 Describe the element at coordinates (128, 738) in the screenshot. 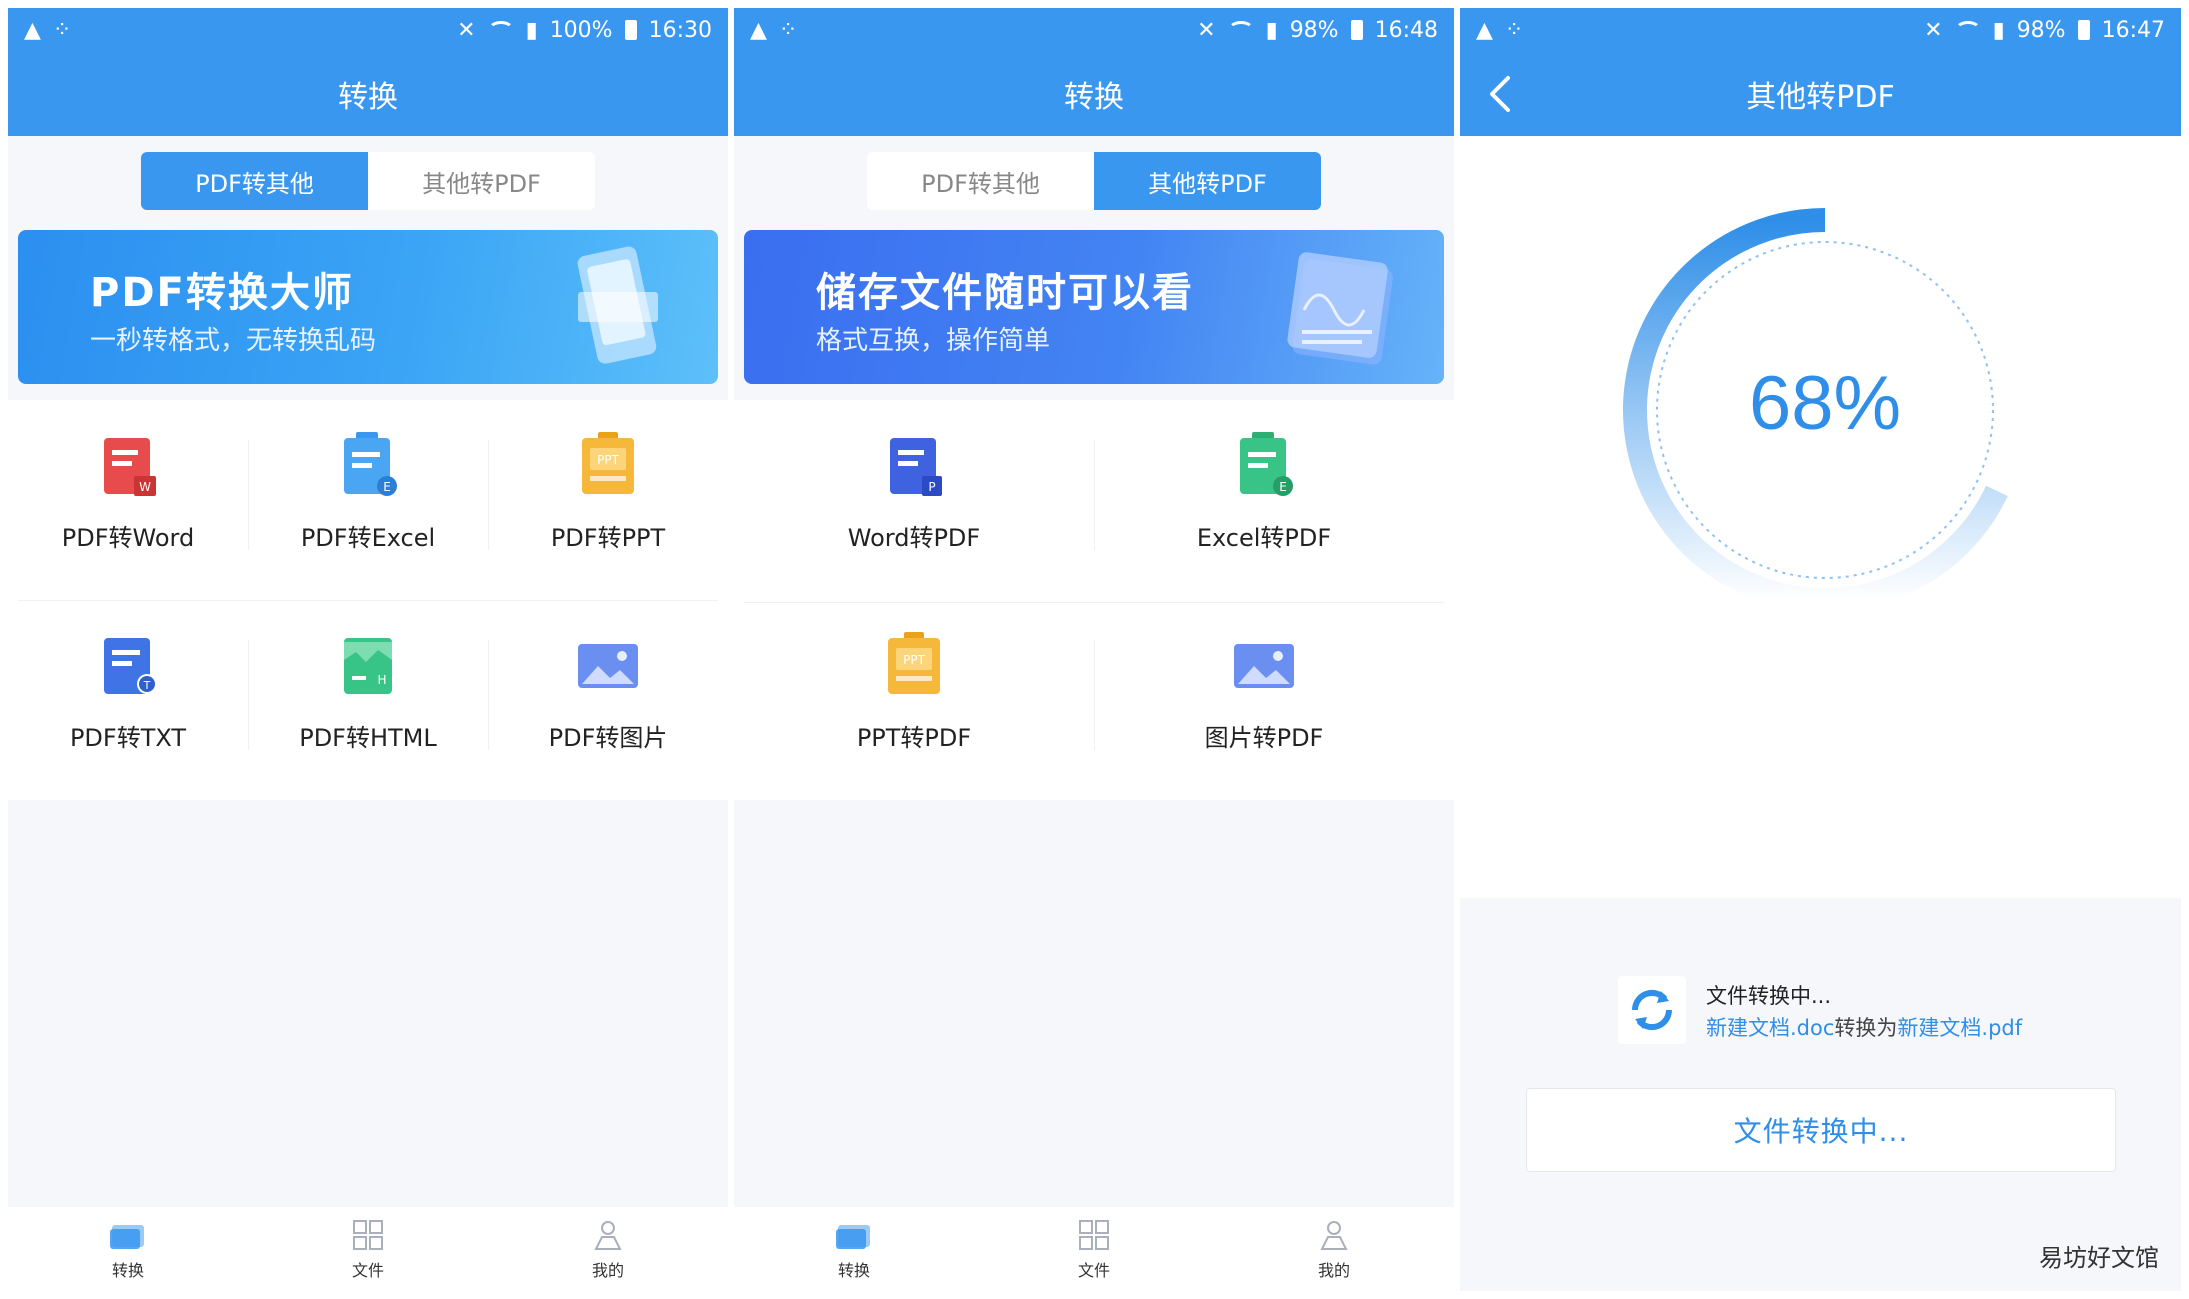

I see `tool-label: PDF转TXT` at that location.